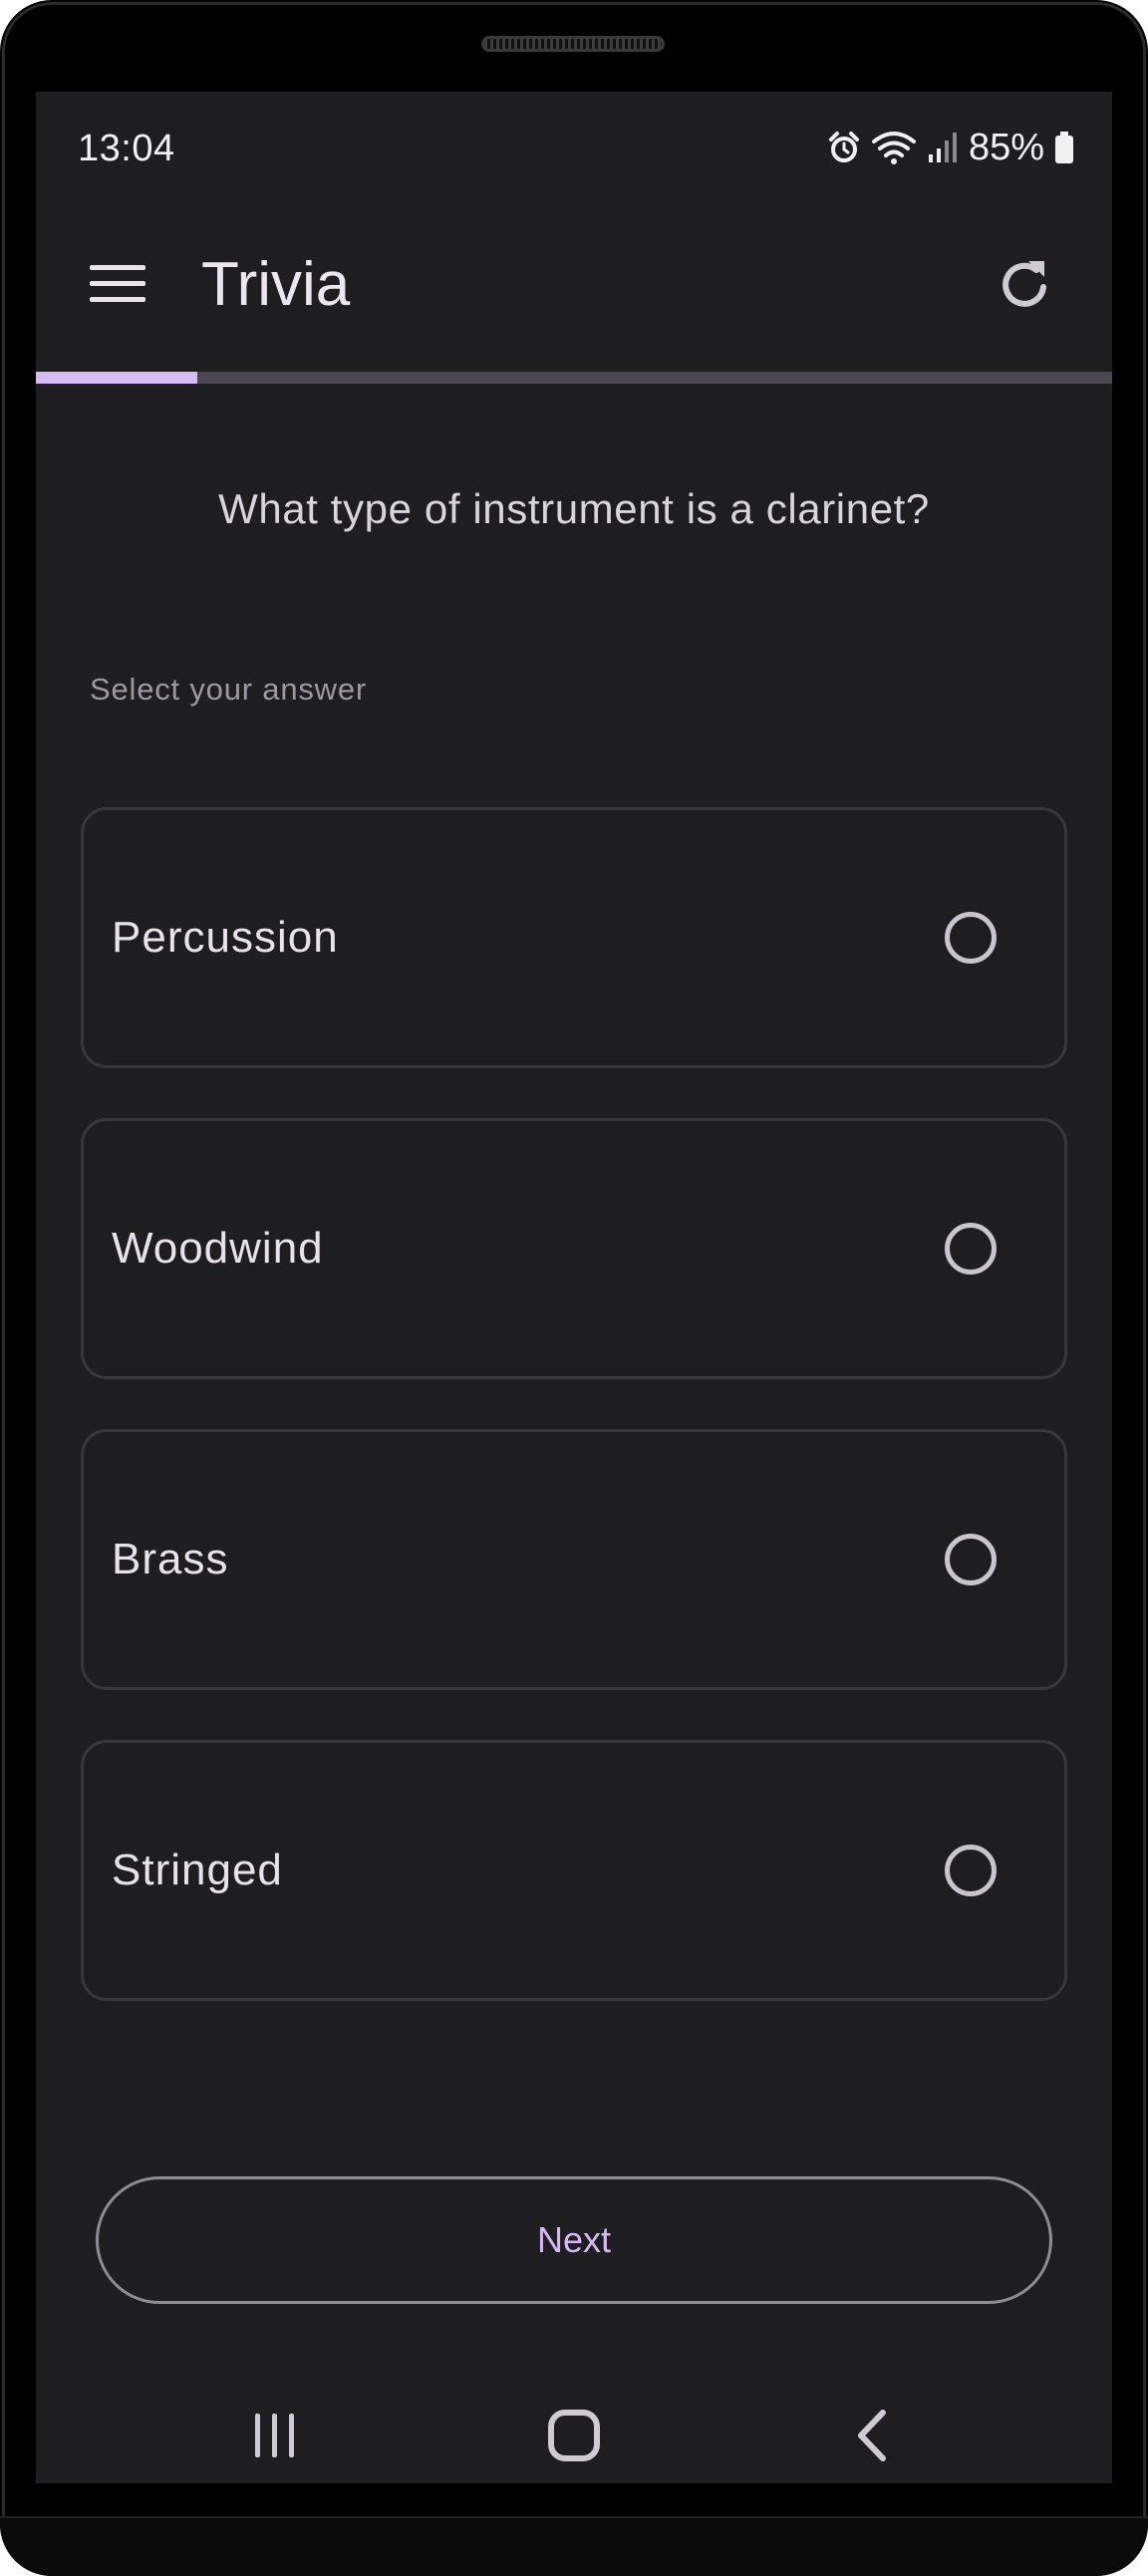 The height and width of the screenshot is (2576, 1148). I want to click on app-bar: Trivia, so click(574, 288).